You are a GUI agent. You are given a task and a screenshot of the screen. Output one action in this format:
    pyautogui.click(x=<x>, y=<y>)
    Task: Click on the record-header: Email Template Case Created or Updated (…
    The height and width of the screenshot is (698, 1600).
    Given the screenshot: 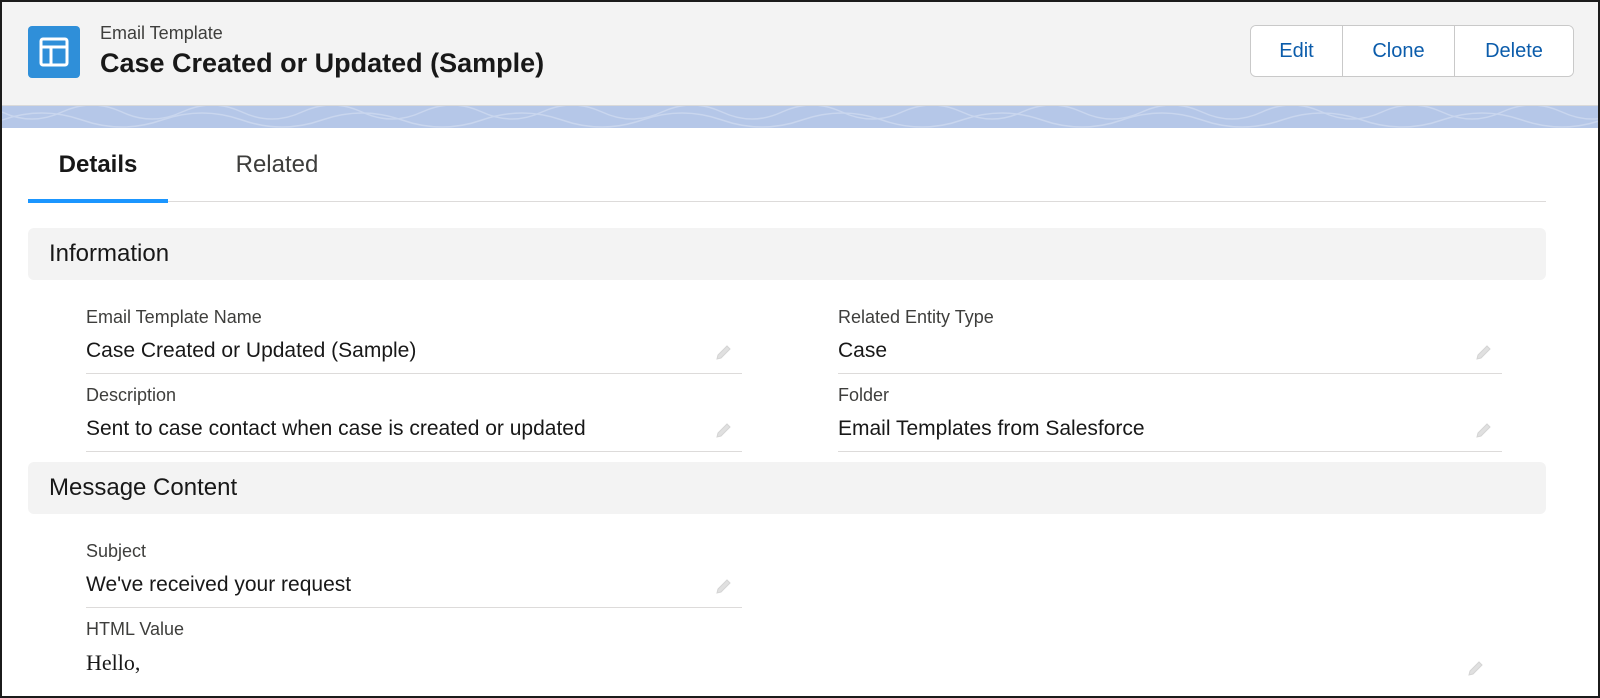 What is the action you would take?
    pyautogui.click(x=800, y=54)
    